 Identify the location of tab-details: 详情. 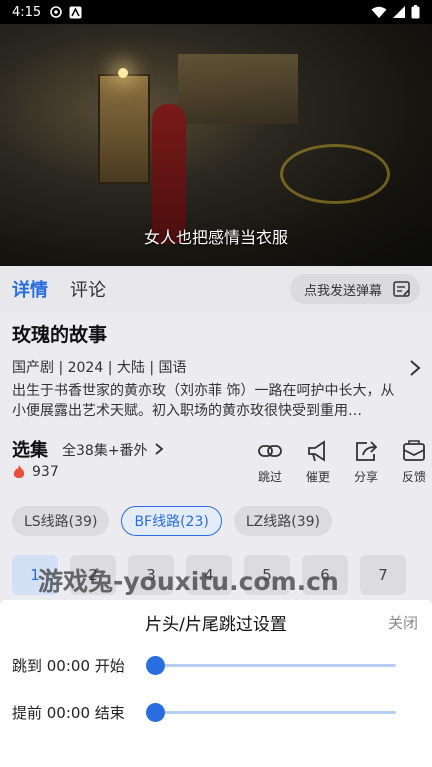
(30, 289).